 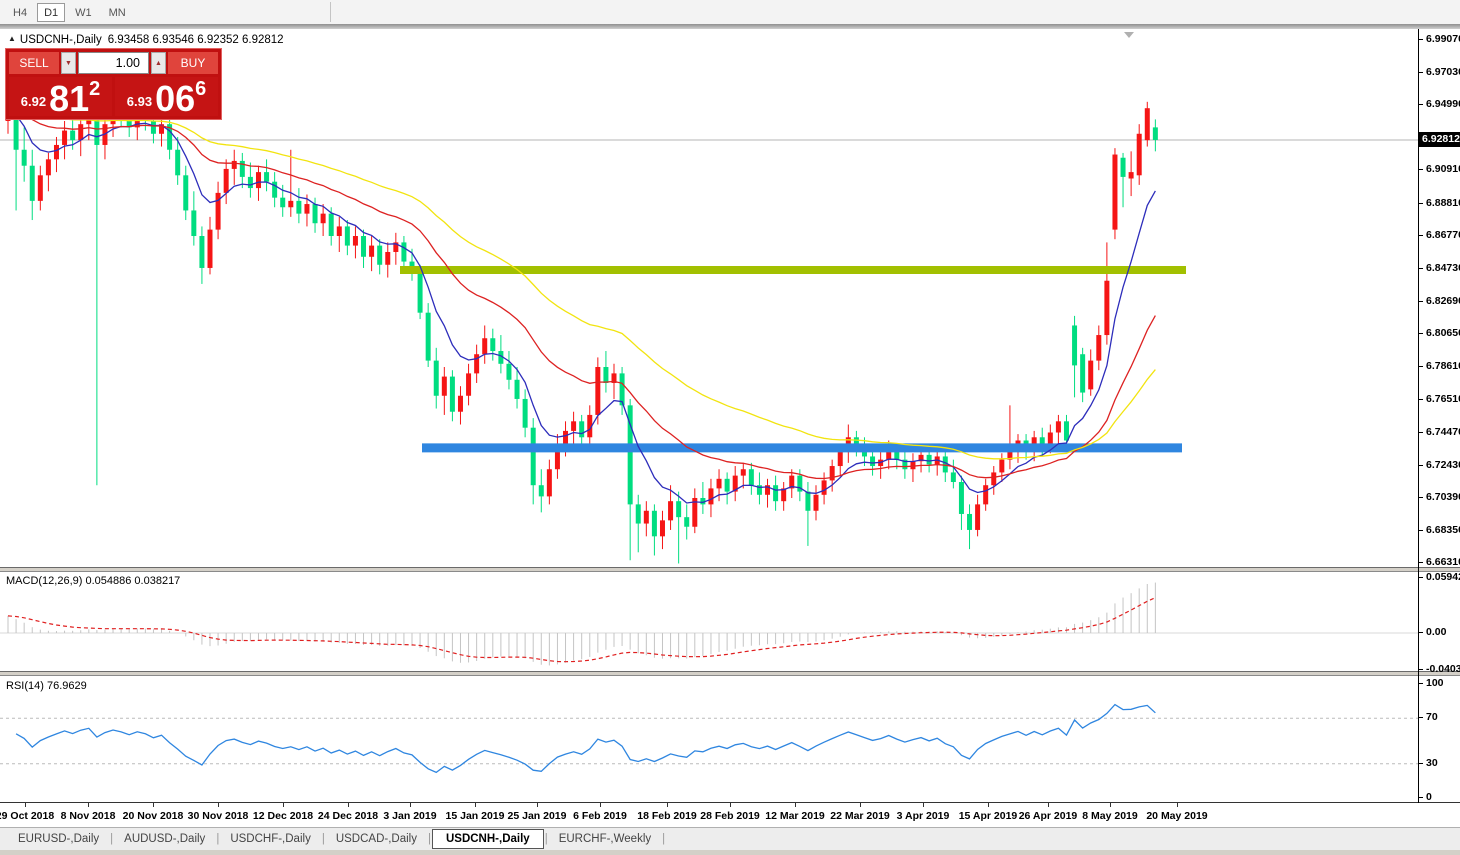 What do you see at coordinates (348, 816) in the screenshot?
I see `date-axis-label: 24 Dec 2018` at bounding box center [348, 816].